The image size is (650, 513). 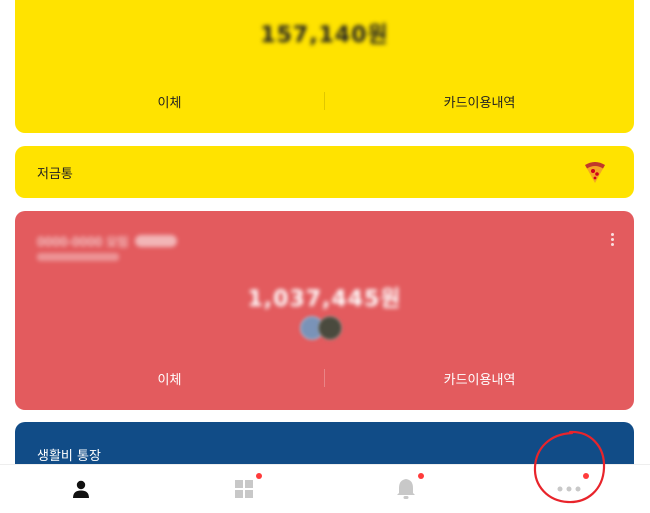 What do you see at coordinates (82, 241) in the screenshot?
I see `account-name-redacted: 0000-0000 모임` at bounding box center [82, 241].